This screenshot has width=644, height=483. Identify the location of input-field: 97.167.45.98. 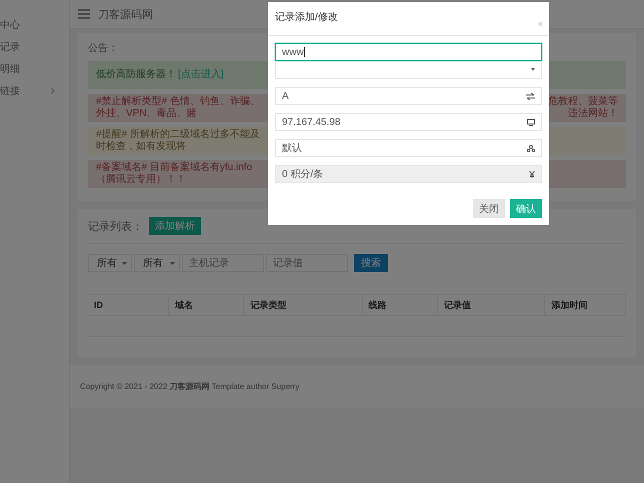
(408, 122).